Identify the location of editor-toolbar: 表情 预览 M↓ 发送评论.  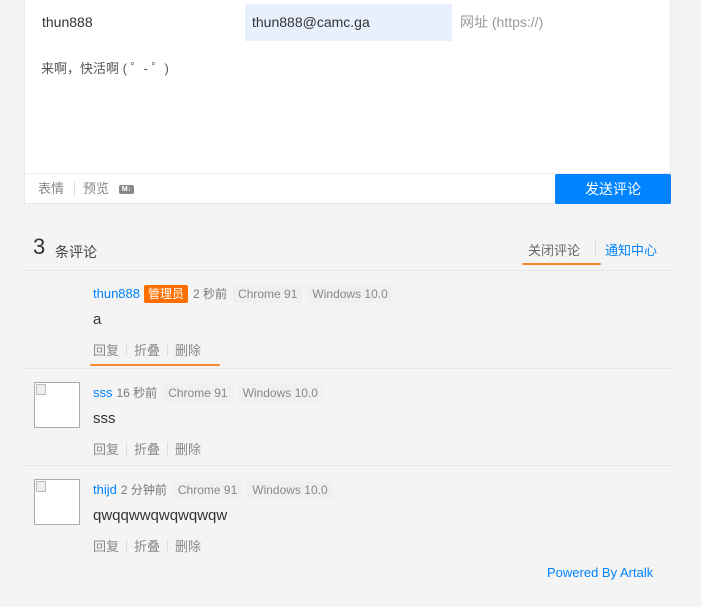
(348, 189).